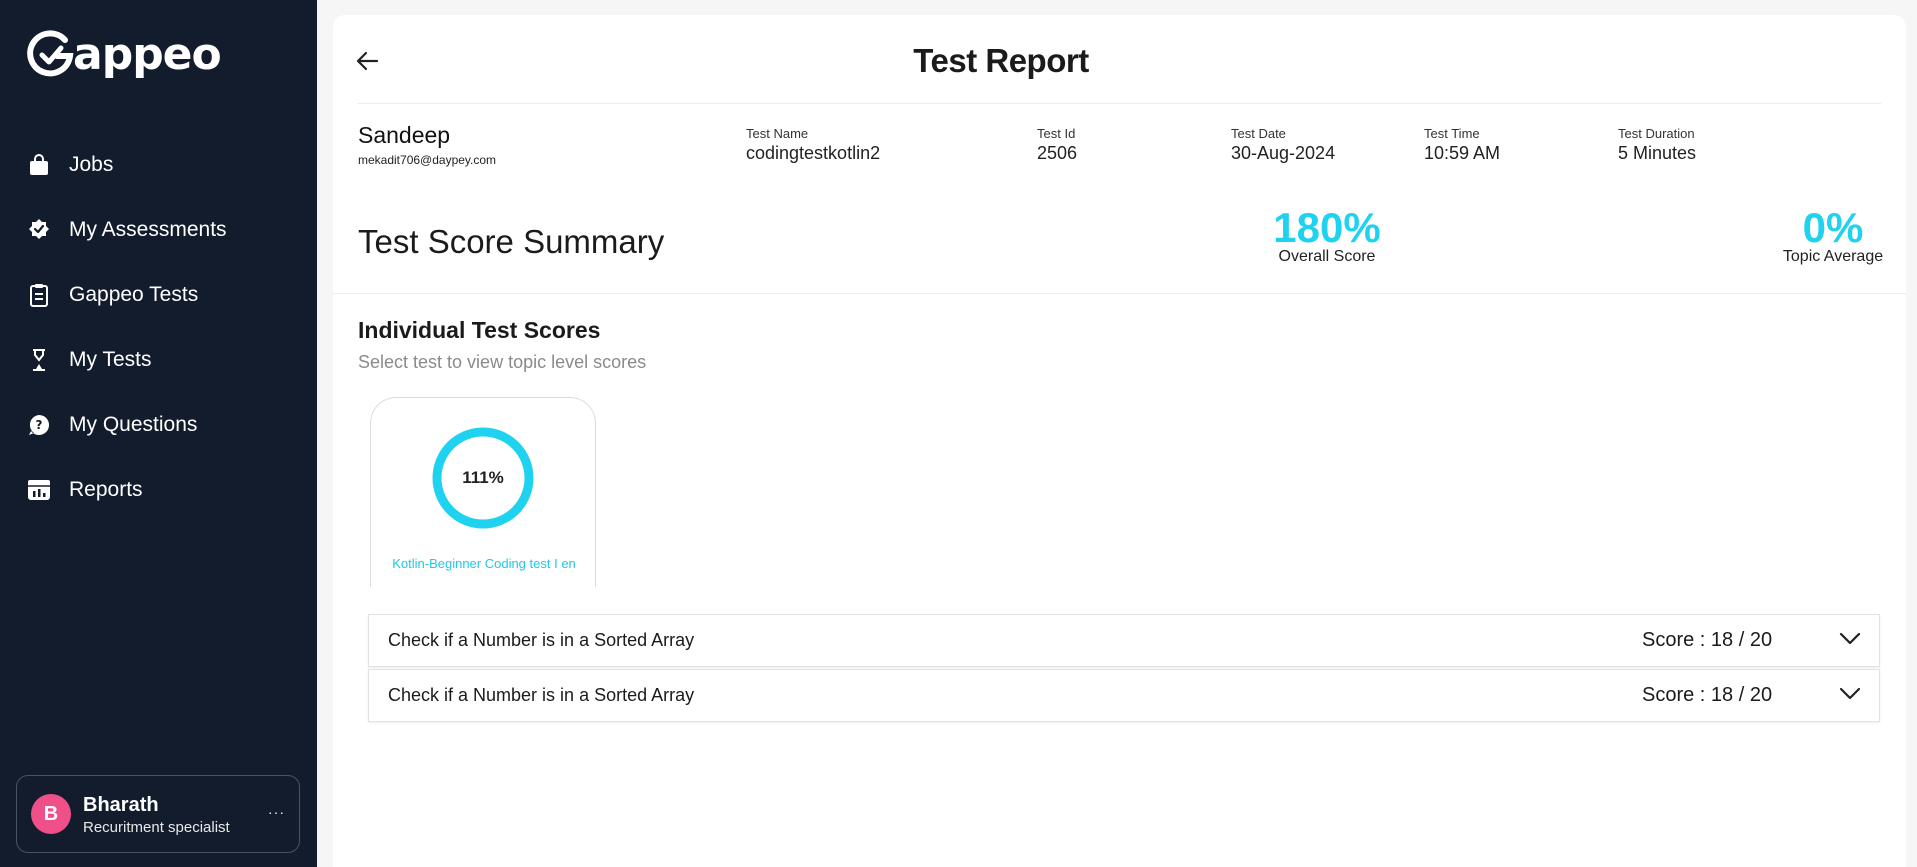 This screenshot has height=867, width=1917. I want to click on sidebar-item-my-questions: ? My Questions, so click(158, 424).